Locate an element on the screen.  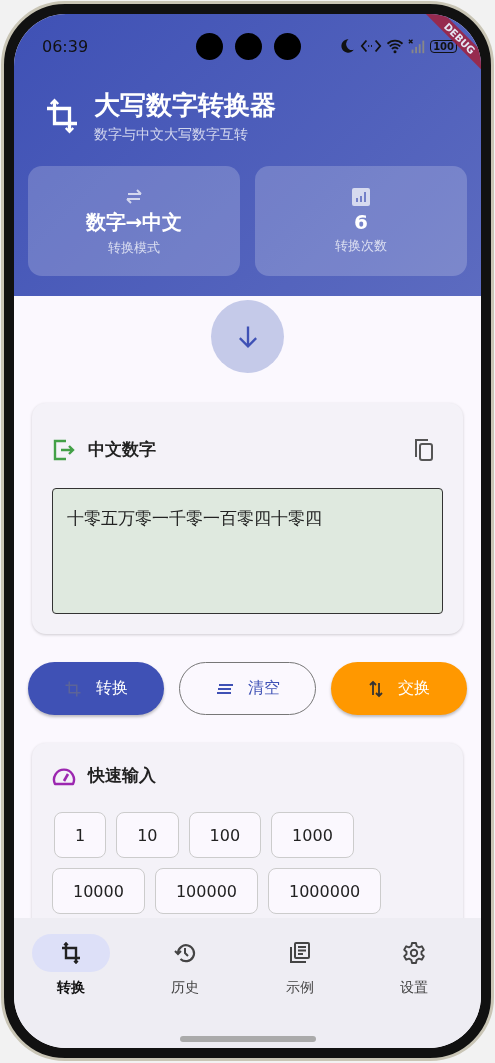
number-chip: 1000 is located at coordinates (312, 835).